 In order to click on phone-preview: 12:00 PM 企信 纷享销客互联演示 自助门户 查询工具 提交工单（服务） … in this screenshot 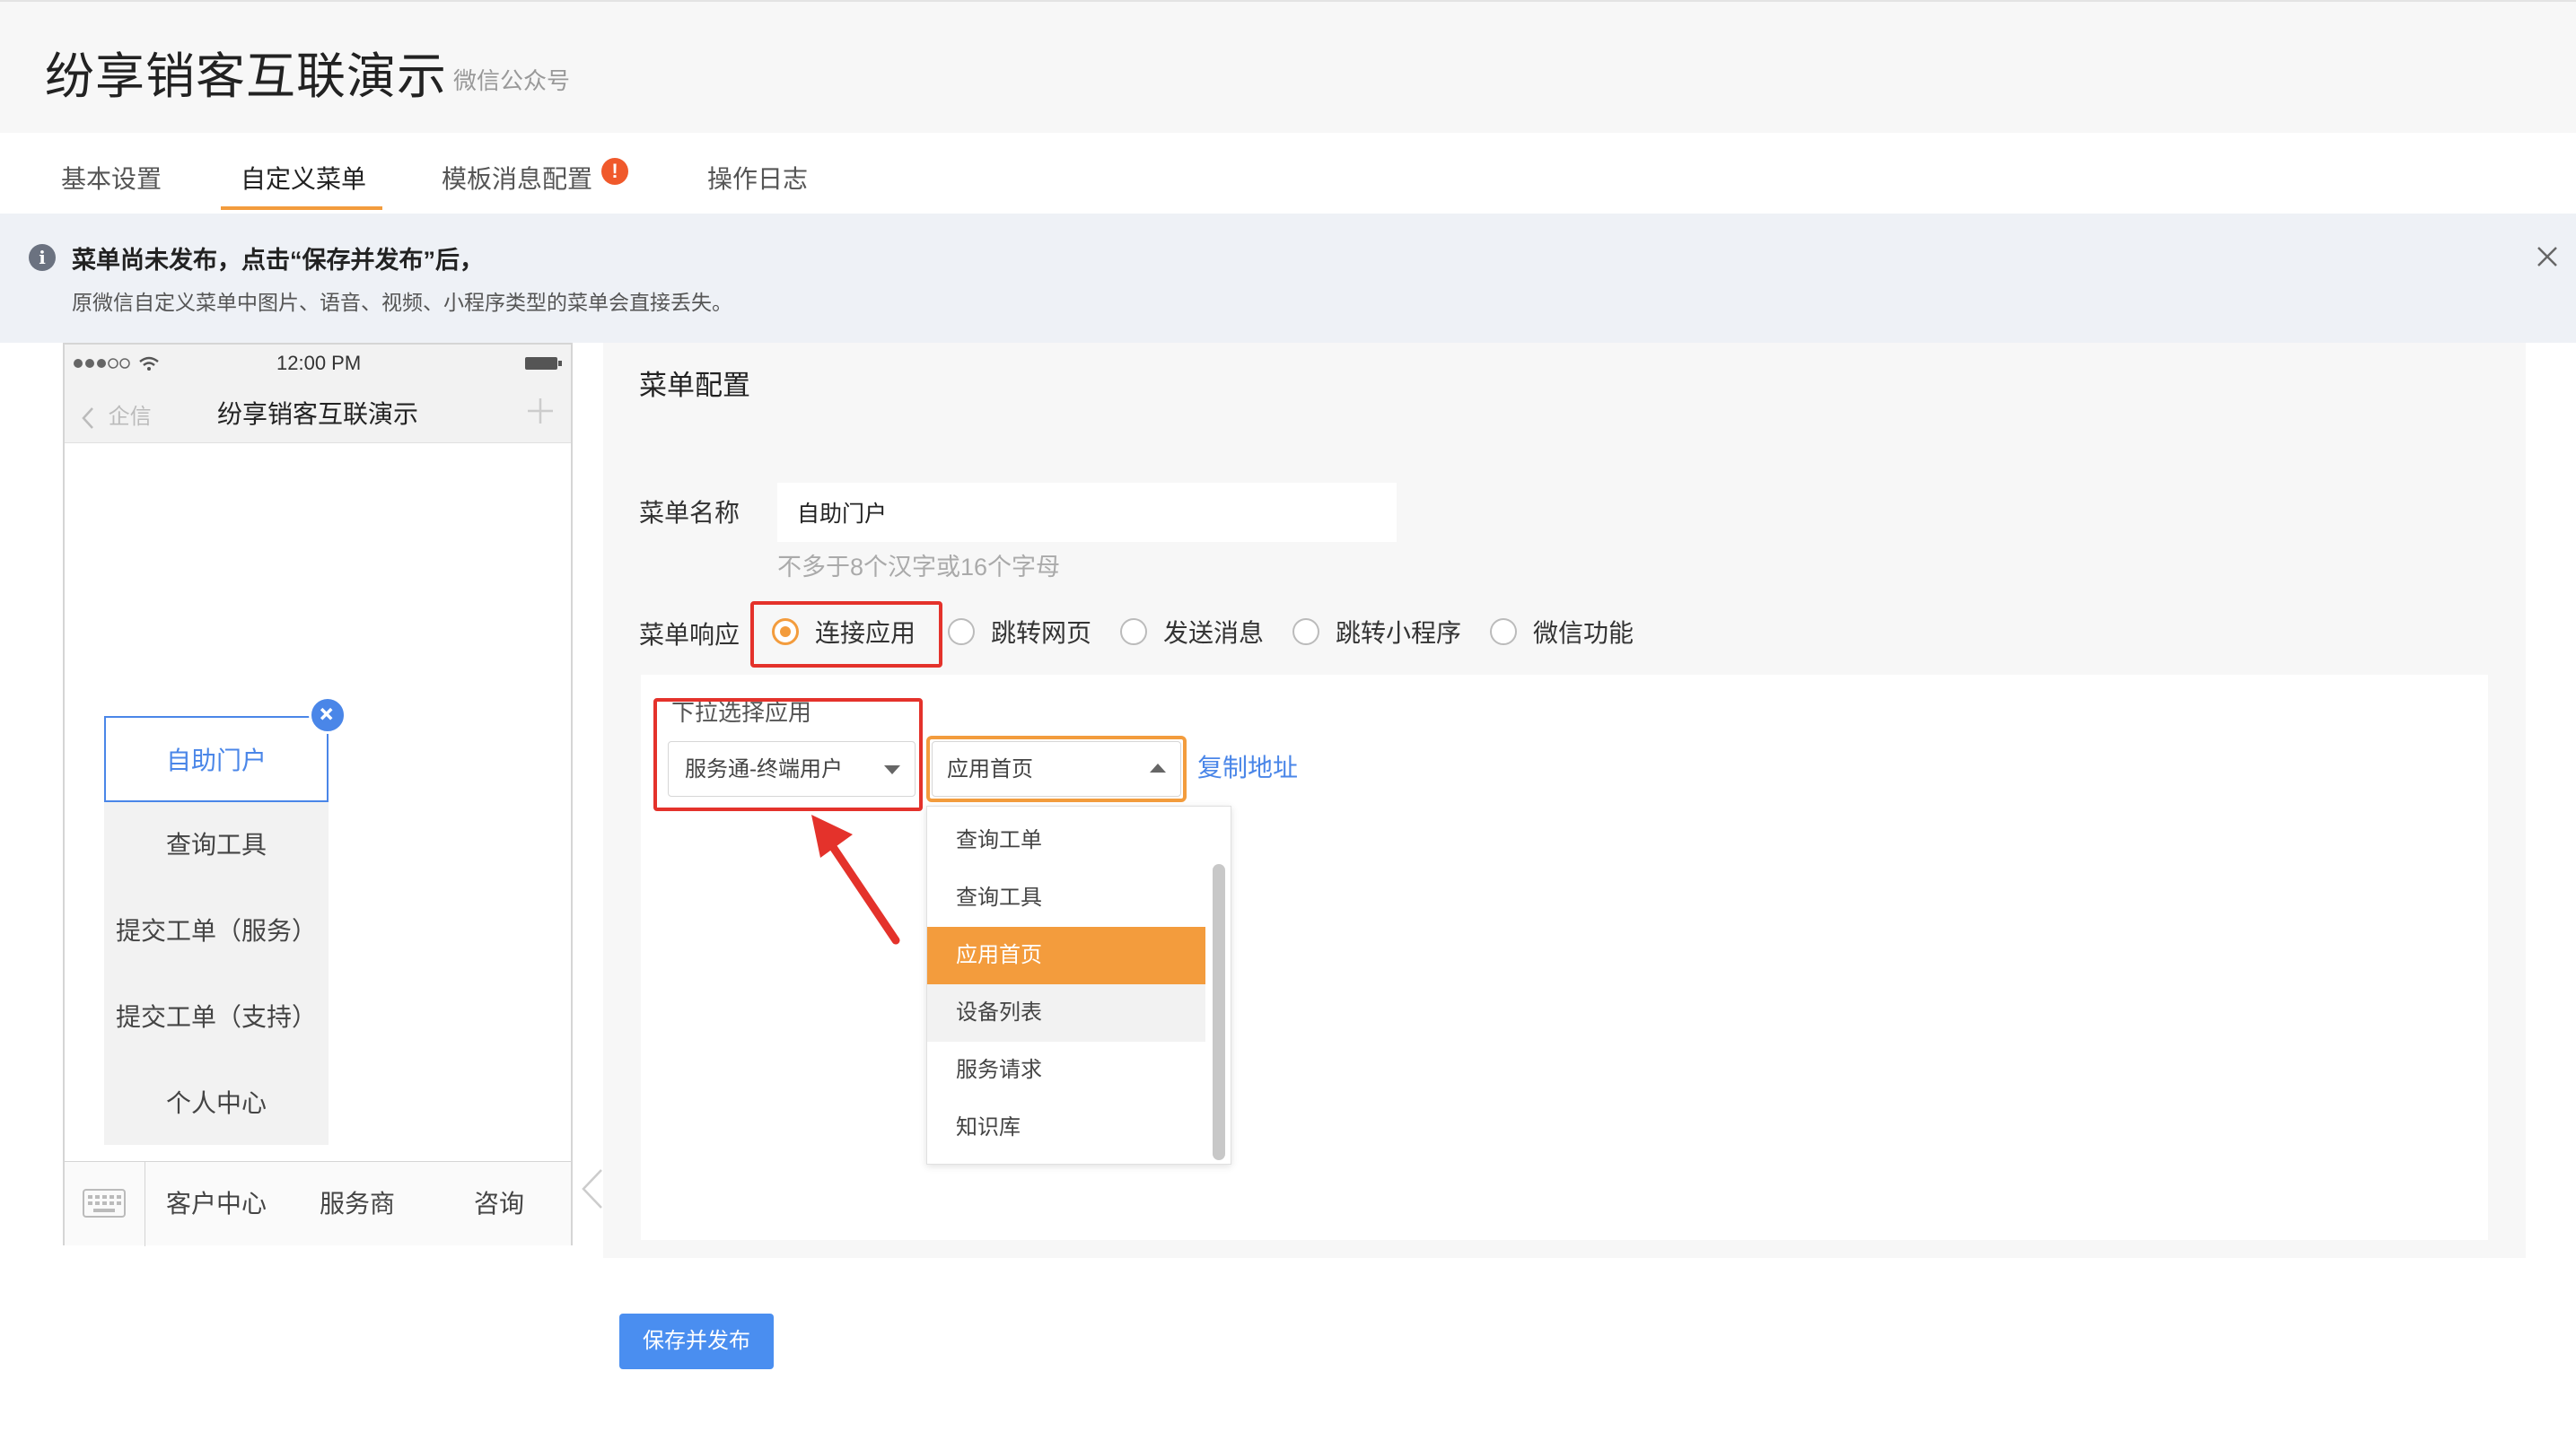, I will do `click(318, 795)`.